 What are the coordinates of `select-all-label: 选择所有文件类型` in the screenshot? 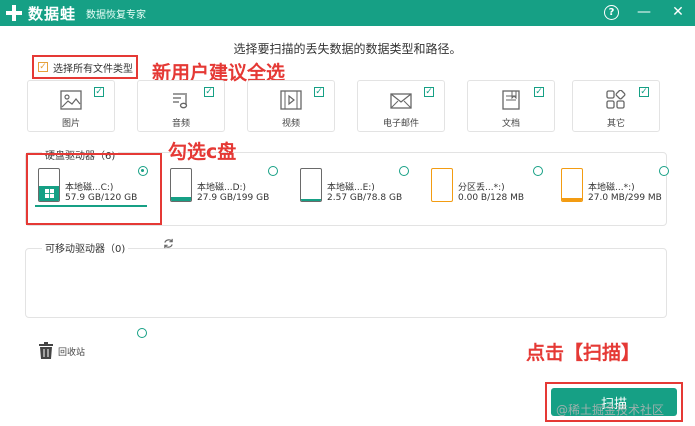 It's located at (93, 69).